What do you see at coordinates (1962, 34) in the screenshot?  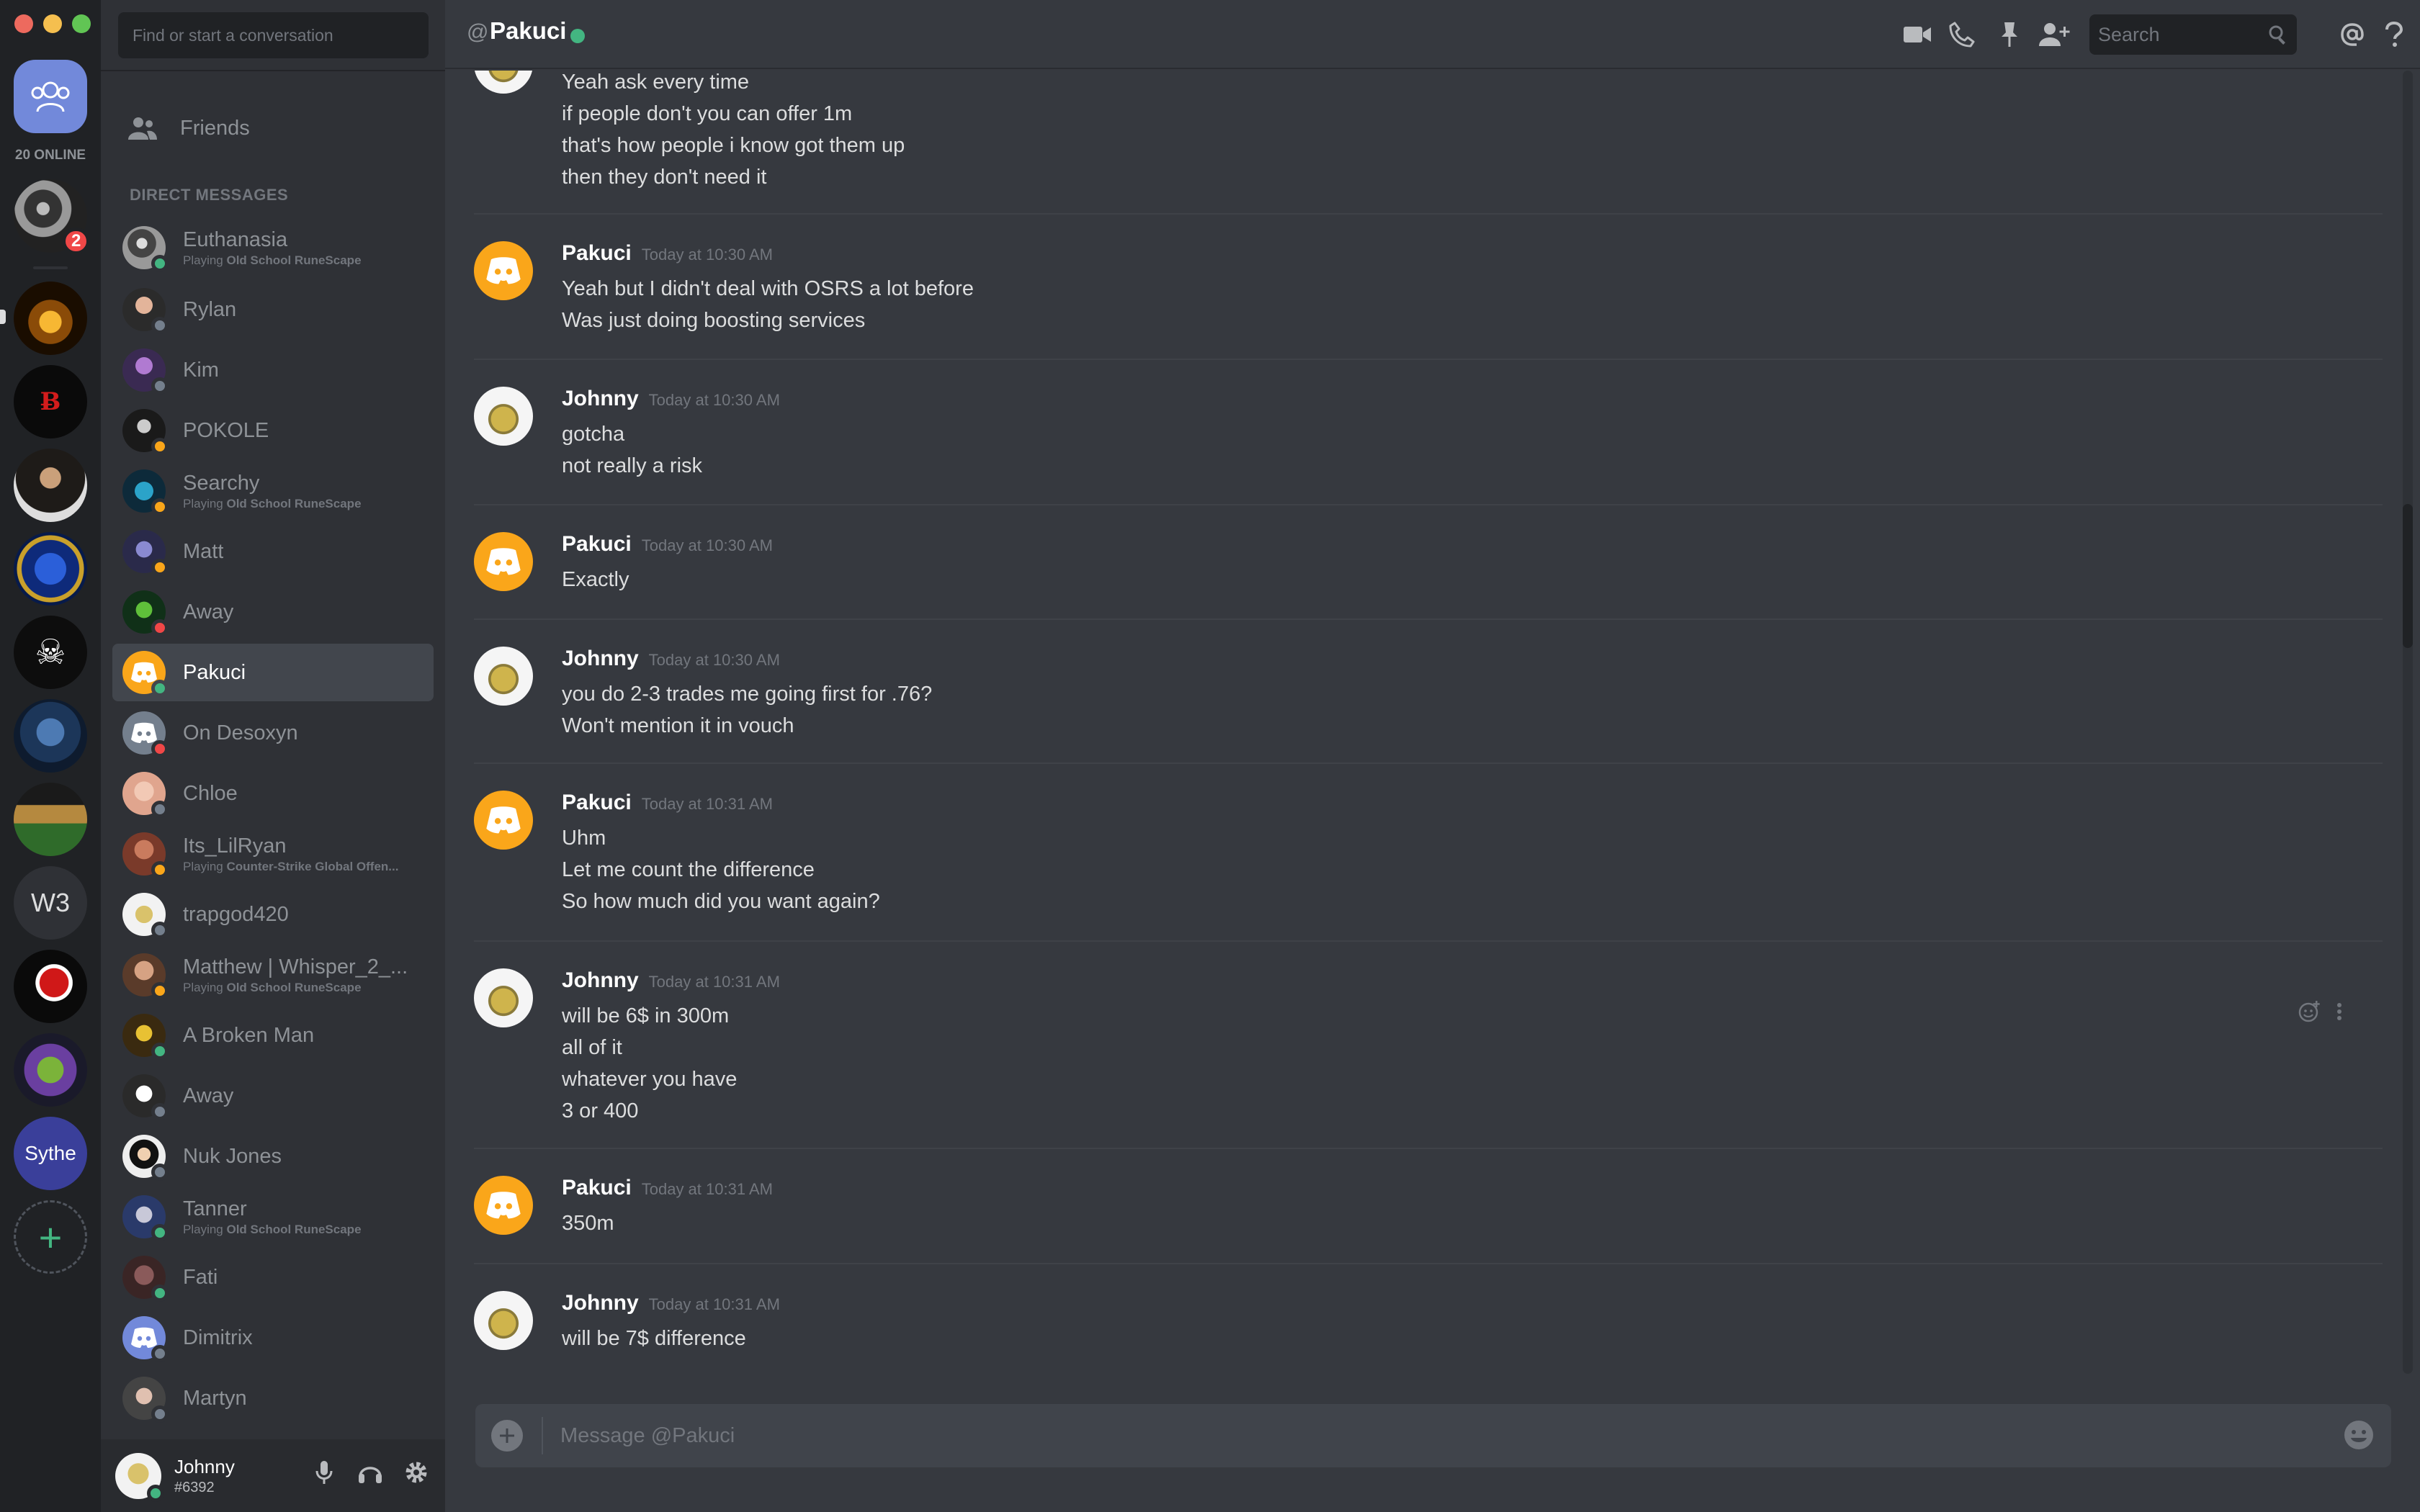 I see `voice-call-button` at bounding box center [1962, 34].